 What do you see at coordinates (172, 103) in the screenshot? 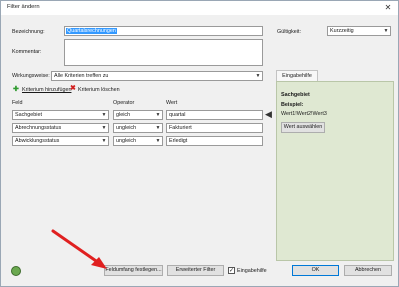
I see `column-header-wert: Wert` at bounding box center [172, 103].